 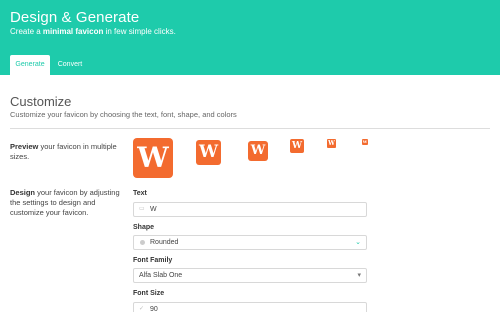 What do you see at coordinates (258, 151) in the screenshot?
I see `favicon-preview-md: W` at bounding box center [258, 151].